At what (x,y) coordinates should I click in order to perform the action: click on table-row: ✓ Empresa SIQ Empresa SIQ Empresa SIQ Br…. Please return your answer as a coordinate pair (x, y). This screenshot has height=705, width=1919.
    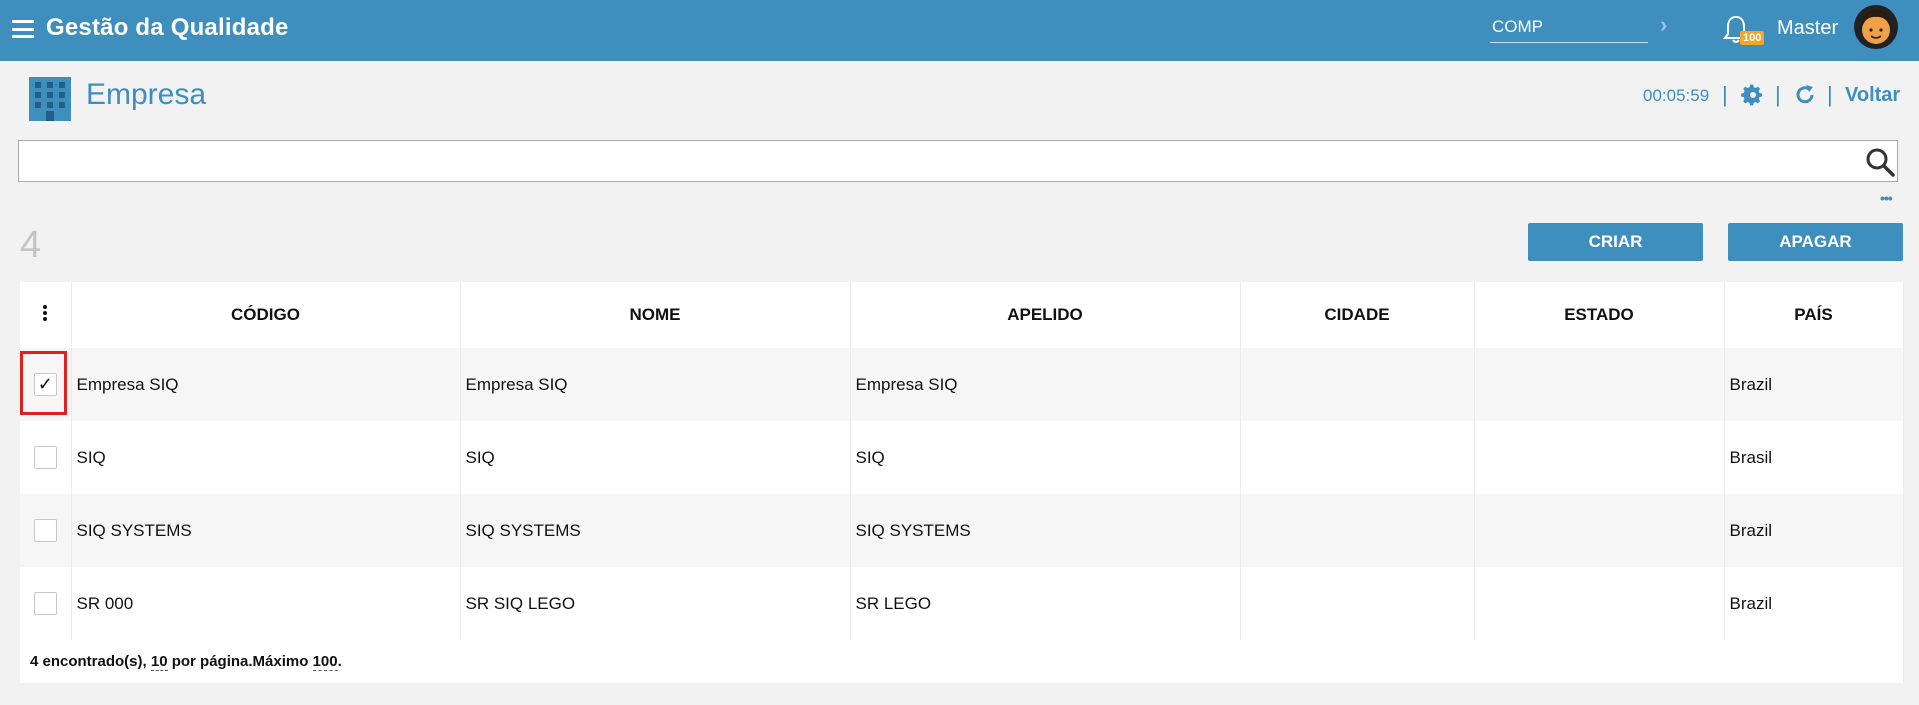
    Looking at the image, I should click on (962, 384).